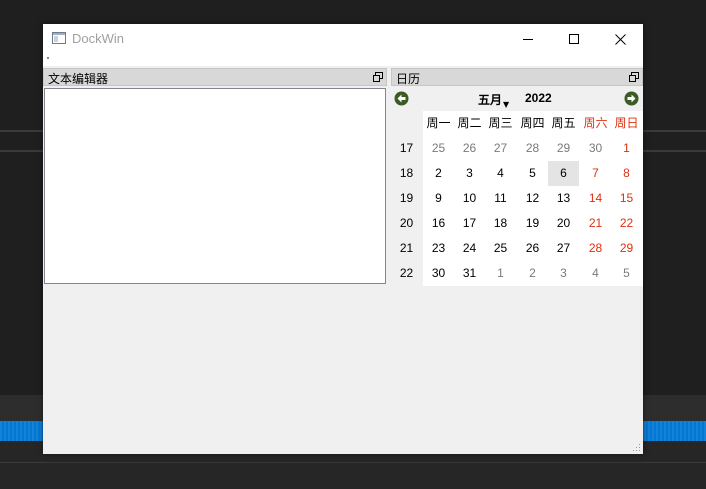 The width and height of the screenshot is (706, 489). I want to click on week-number: 17, so click(406, 148).